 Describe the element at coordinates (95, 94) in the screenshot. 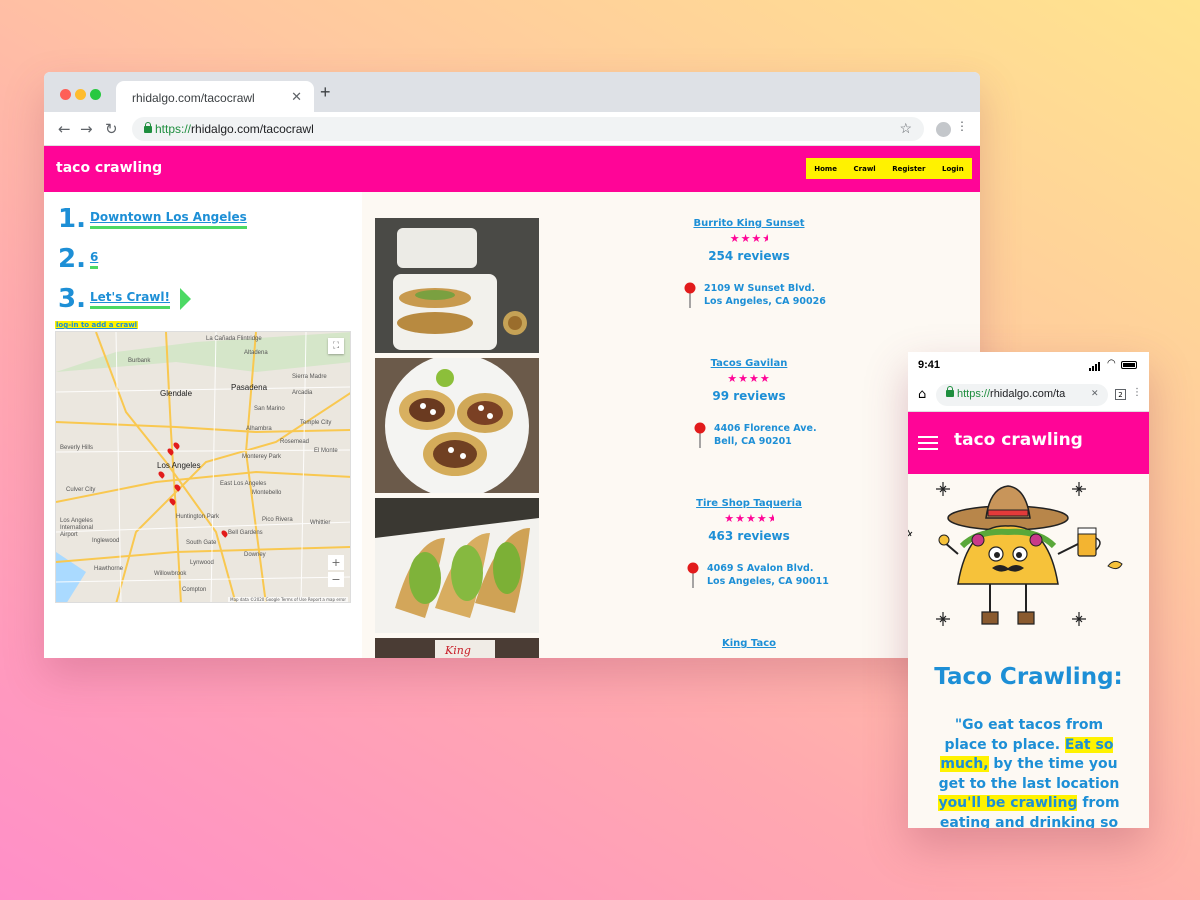

I see `maximize-window-button` at that location.